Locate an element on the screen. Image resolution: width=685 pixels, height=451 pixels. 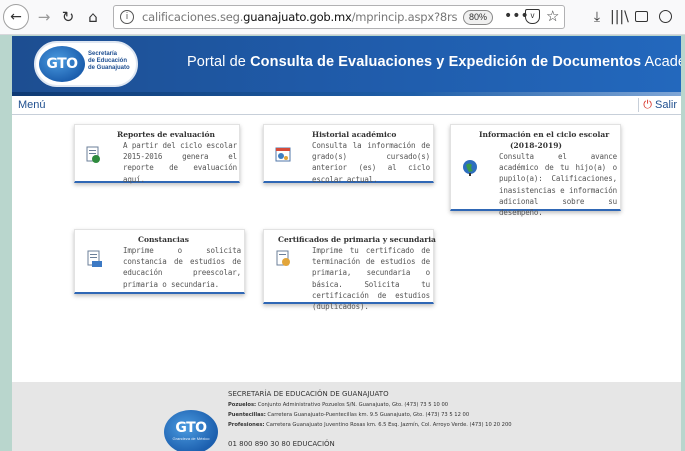
account-icon is located at coordinates (665, 17).